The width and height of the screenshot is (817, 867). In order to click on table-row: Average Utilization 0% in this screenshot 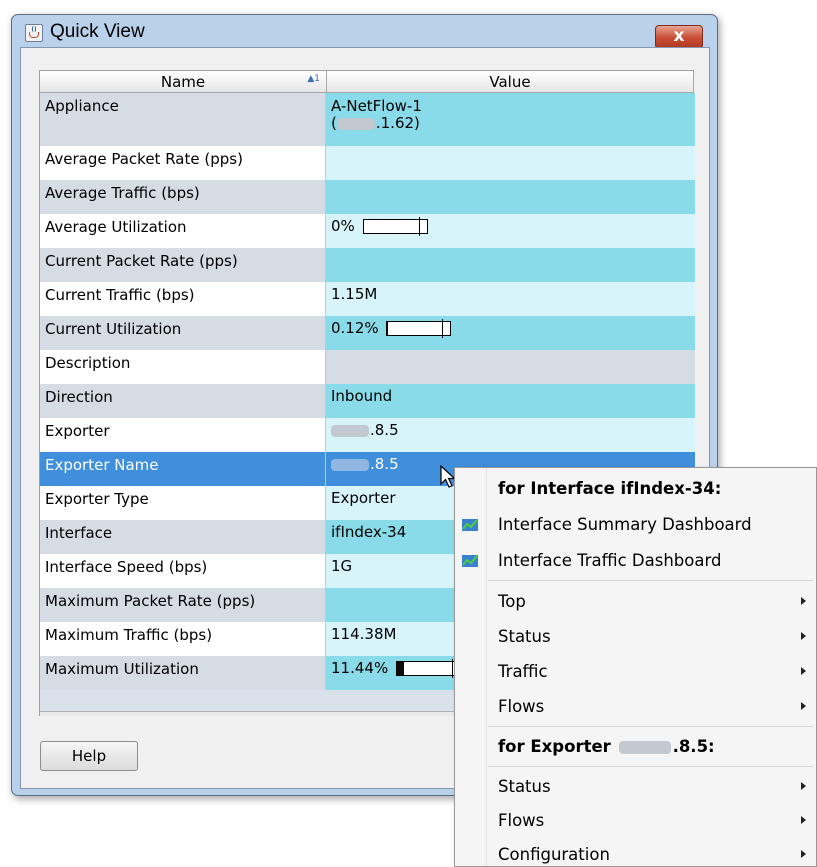, I will do `click(367, 231)`.